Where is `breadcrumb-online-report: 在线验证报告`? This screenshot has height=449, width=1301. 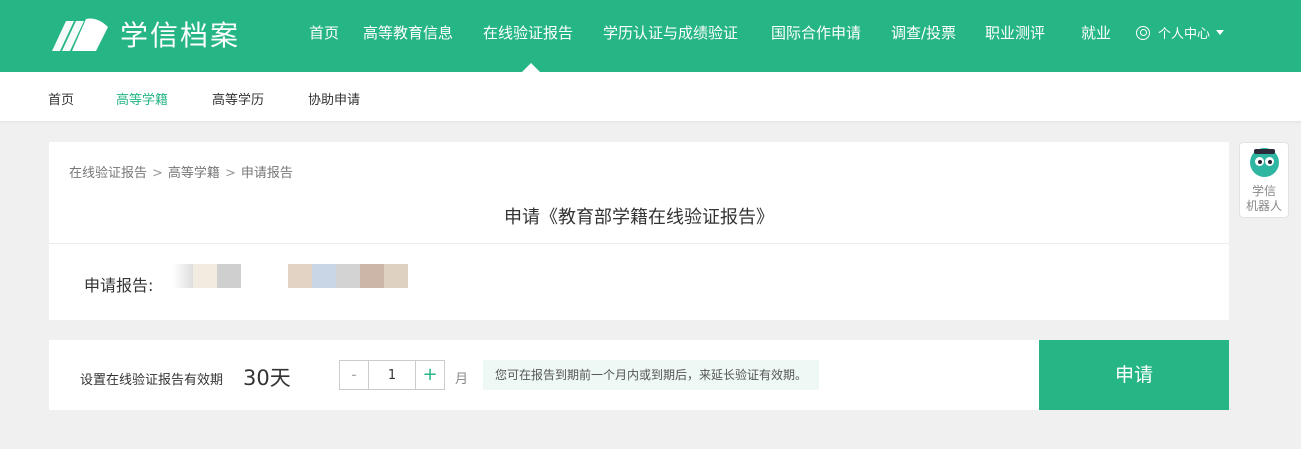
breadcrumb-online-report: 在线验证报告 is located at coordinates (108, 173).